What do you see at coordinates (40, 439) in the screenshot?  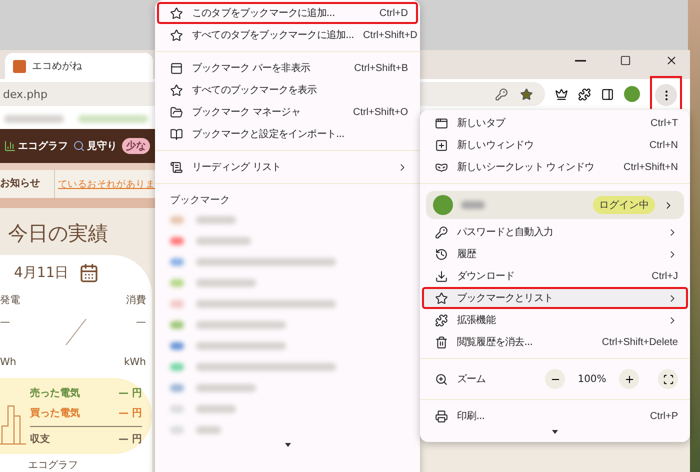 I see `balance-label: 収支` at bounding box center [40, 439].